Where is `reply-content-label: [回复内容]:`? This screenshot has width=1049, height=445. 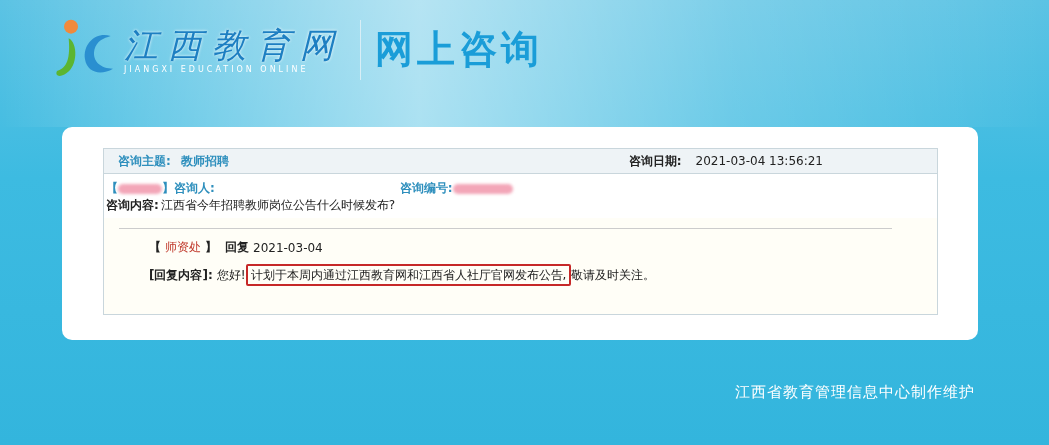
reply-content-label: [回复内容]: is located at coordinates (181, 275).